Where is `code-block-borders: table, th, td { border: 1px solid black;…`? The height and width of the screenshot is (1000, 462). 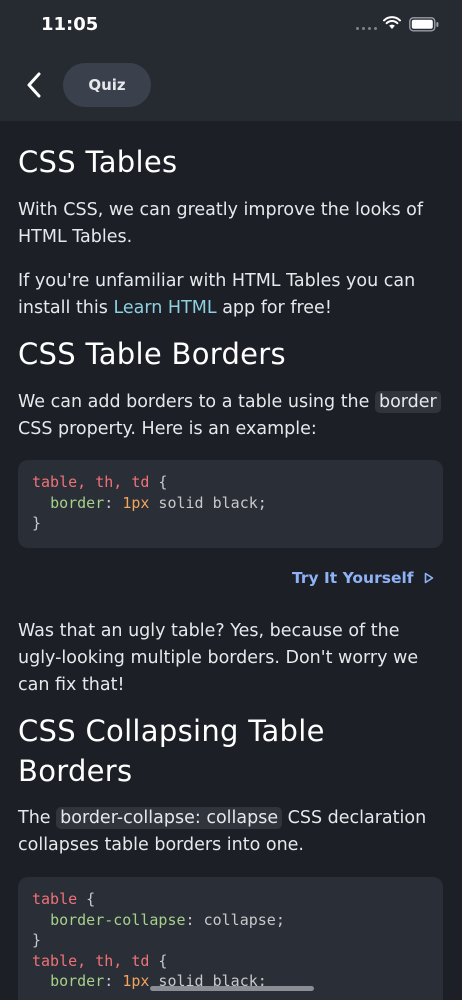 code-block-borders: table, th, td { border: 1px solid black;… is located at coordinates (230, 504).